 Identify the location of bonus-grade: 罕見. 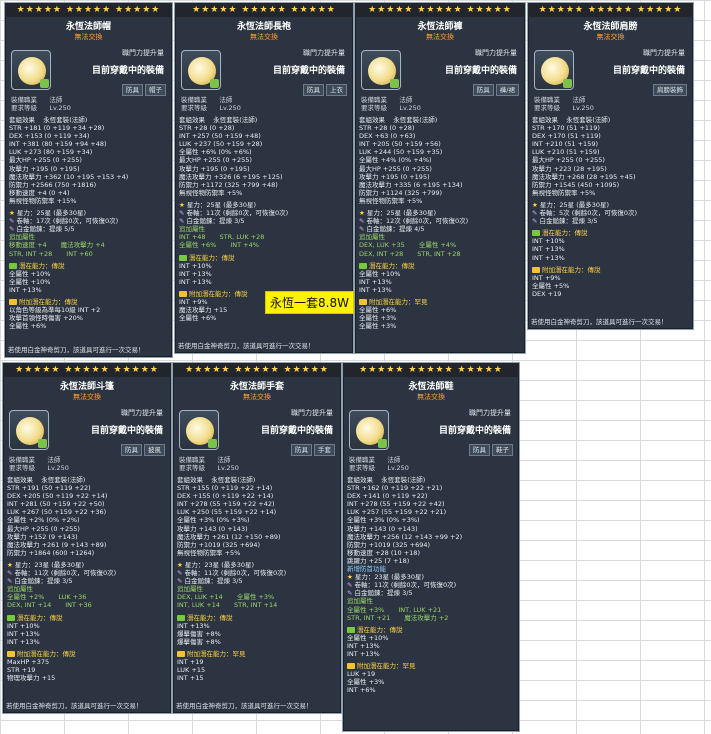
(239, 653).